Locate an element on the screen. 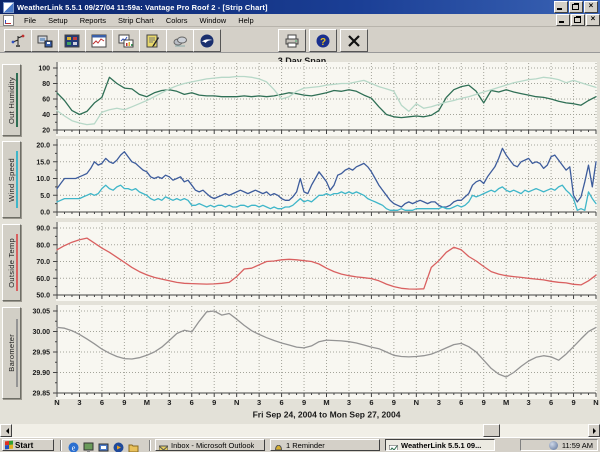 The height and width of the screenshot is (452, 600). quick-launch-channels-icon is located at coordinates (103, 446).